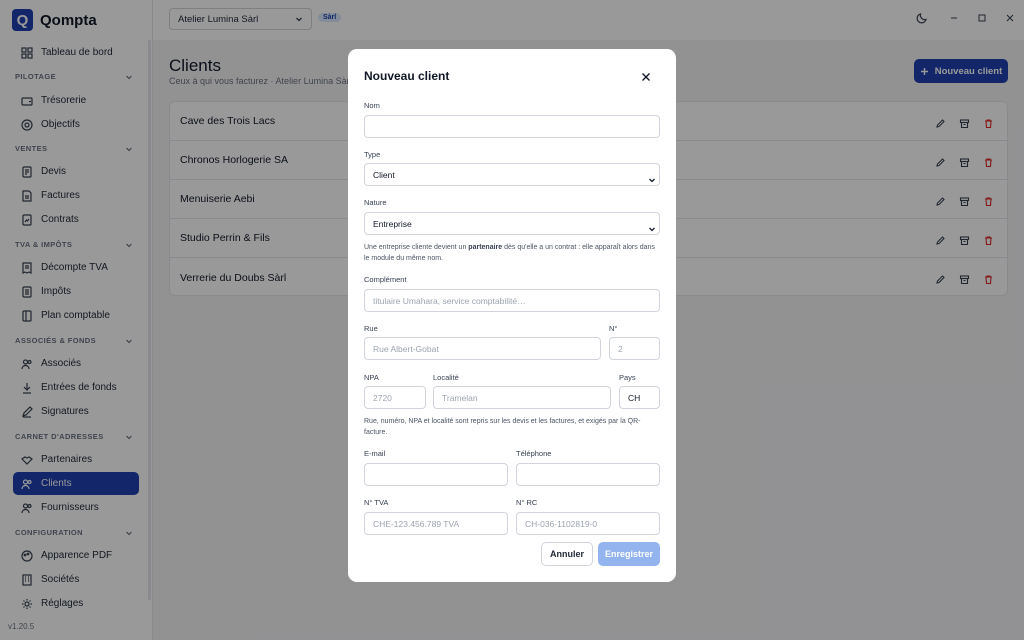 The width and height of the screenshot is (1024, 640). What do you see at coordinates (522, 397) in the screenshot?
I see `localite-field` at bounding box center [522, 397].